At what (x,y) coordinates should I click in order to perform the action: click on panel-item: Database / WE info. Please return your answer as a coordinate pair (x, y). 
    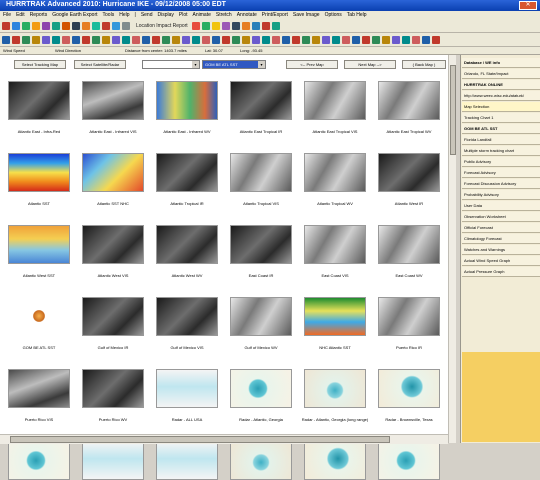
    Looking at the image, I should click on (501, 63).